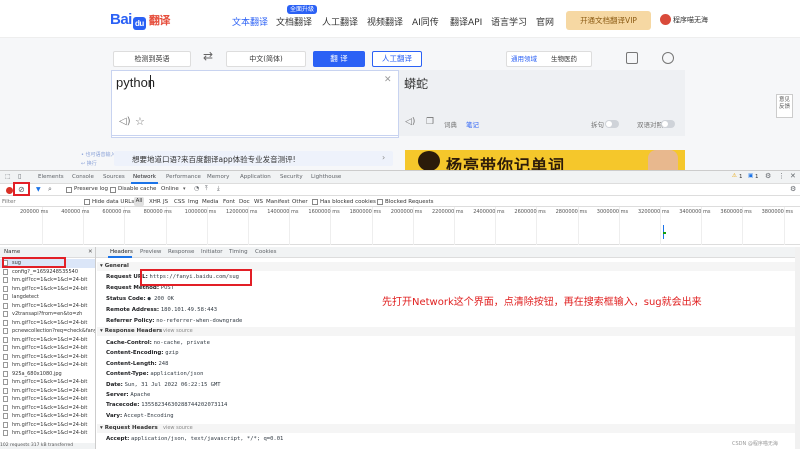 The image size is (800, 449). What do you see at coordinates (294, 21) in the screenshot?
I see `nav-doc-translate: 文档翻译` at bounding box center [294, 21].